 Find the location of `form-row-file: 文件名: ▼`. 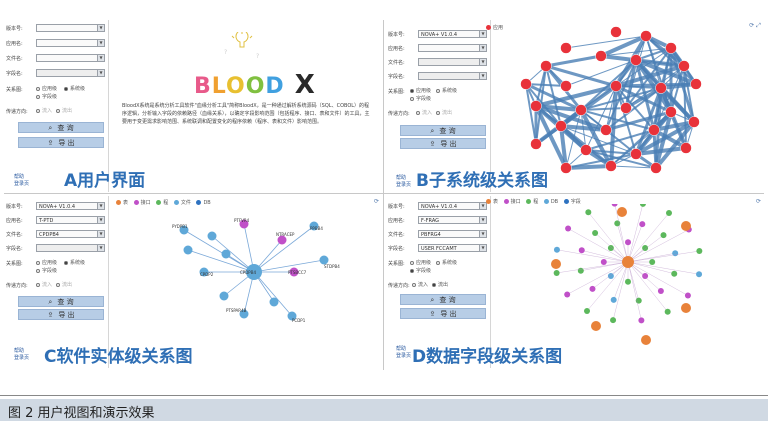

form-row-file: 文件名: ▼ is located at coordinates (438, 63).